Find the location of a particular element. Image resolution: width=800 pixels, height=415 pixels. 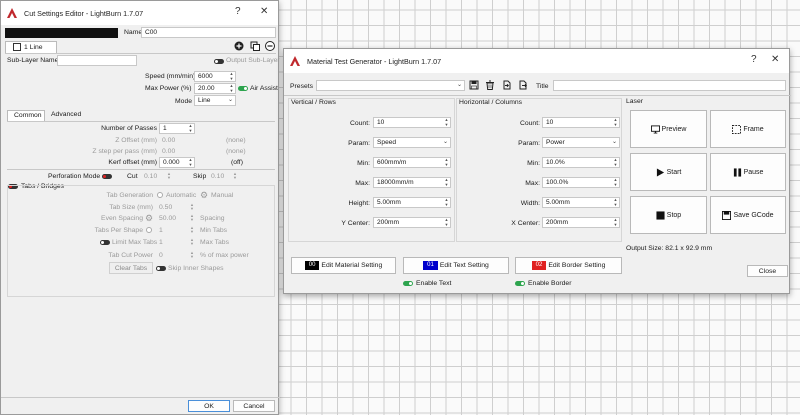

perforation-toggle is located at coordinates (107, 176).